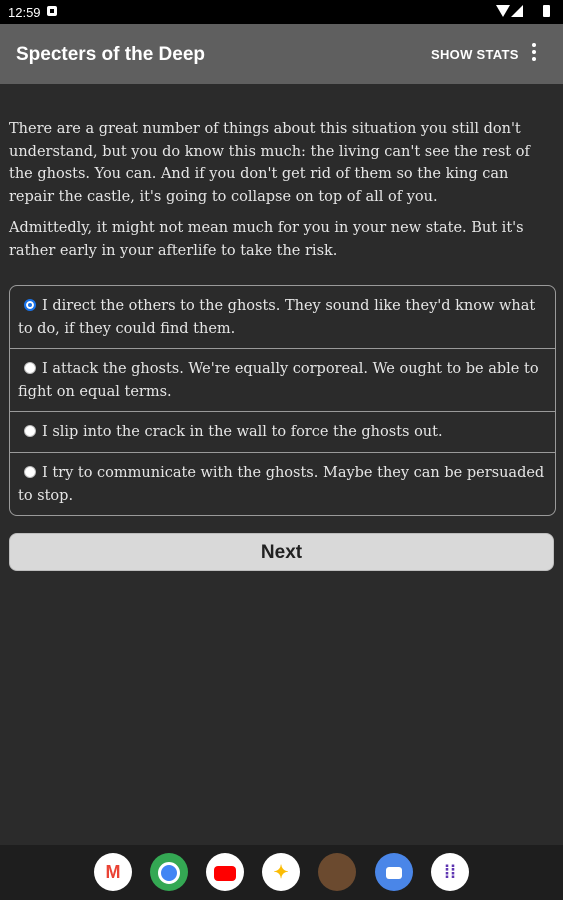  I want to click on next-button: Next, so click(281, 552).